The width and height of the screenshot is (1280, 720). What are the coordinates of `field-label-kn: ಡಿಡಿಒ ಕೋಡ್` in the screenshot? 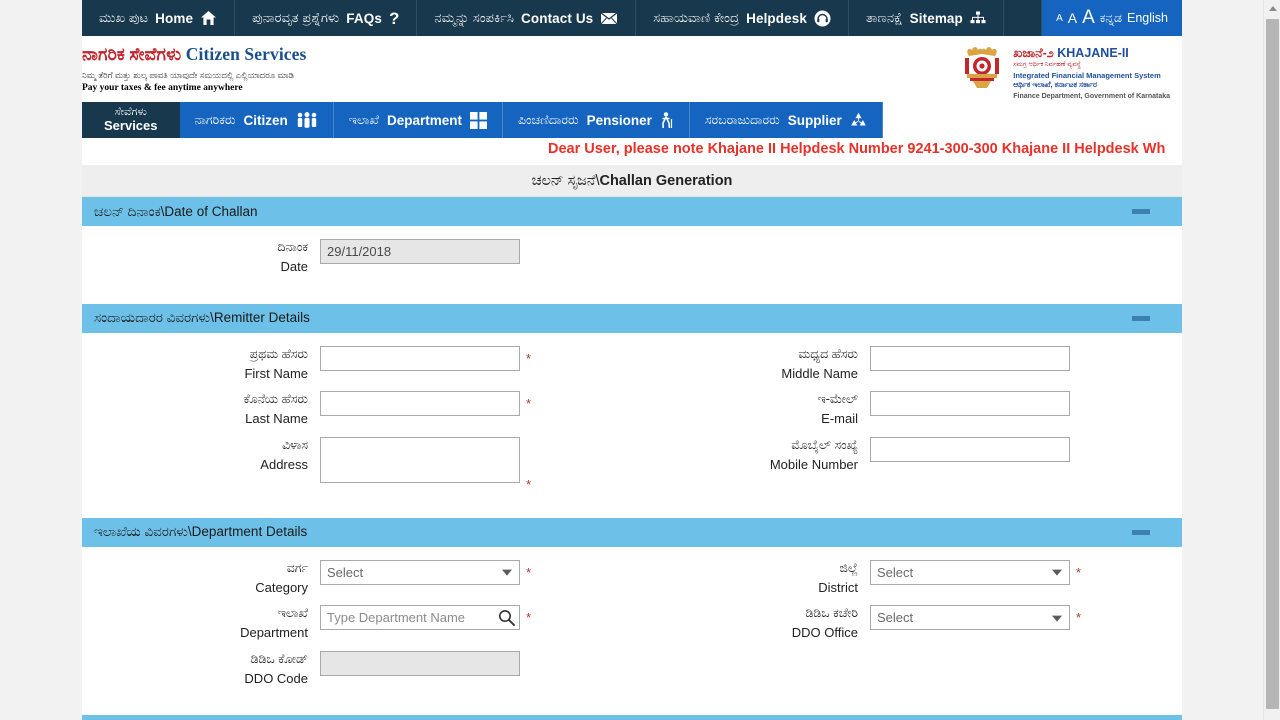 It's located at (279, 658).